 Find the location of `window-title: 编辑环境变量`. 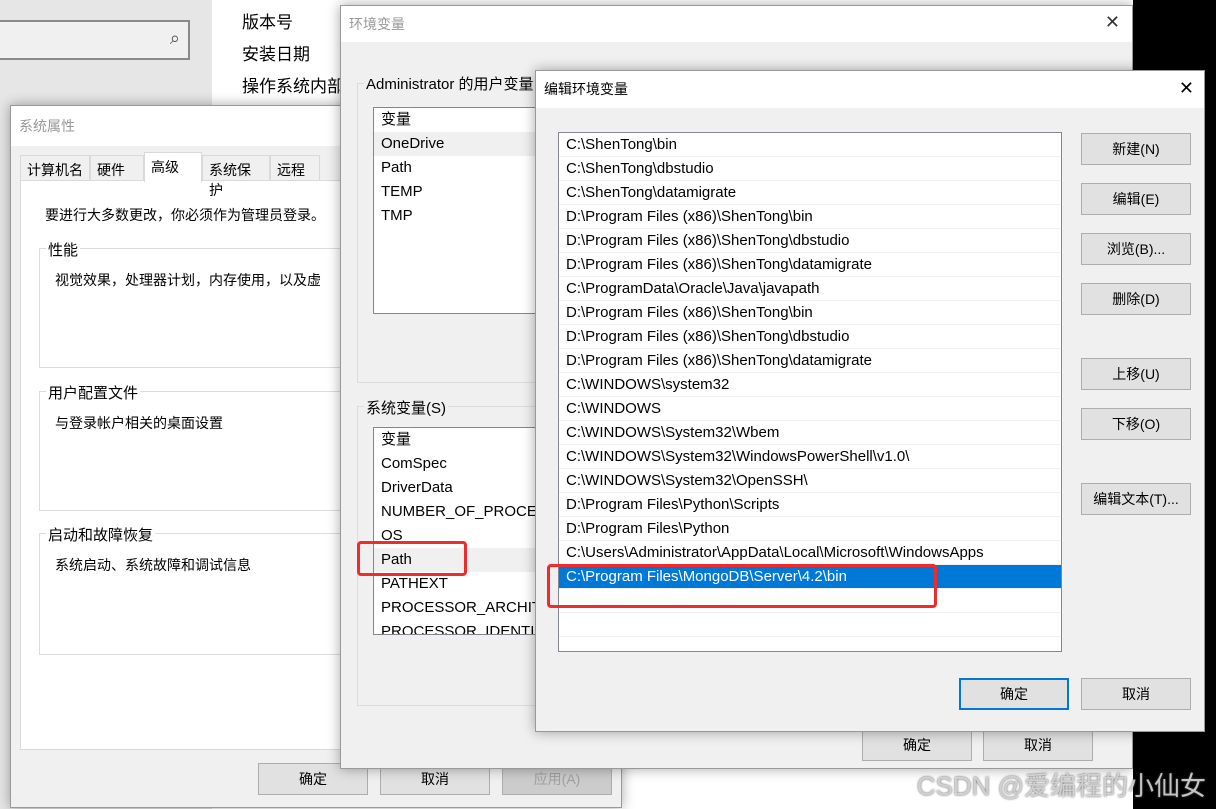

window-title: 编辑环境变量 is located at coordinates (870, 89).